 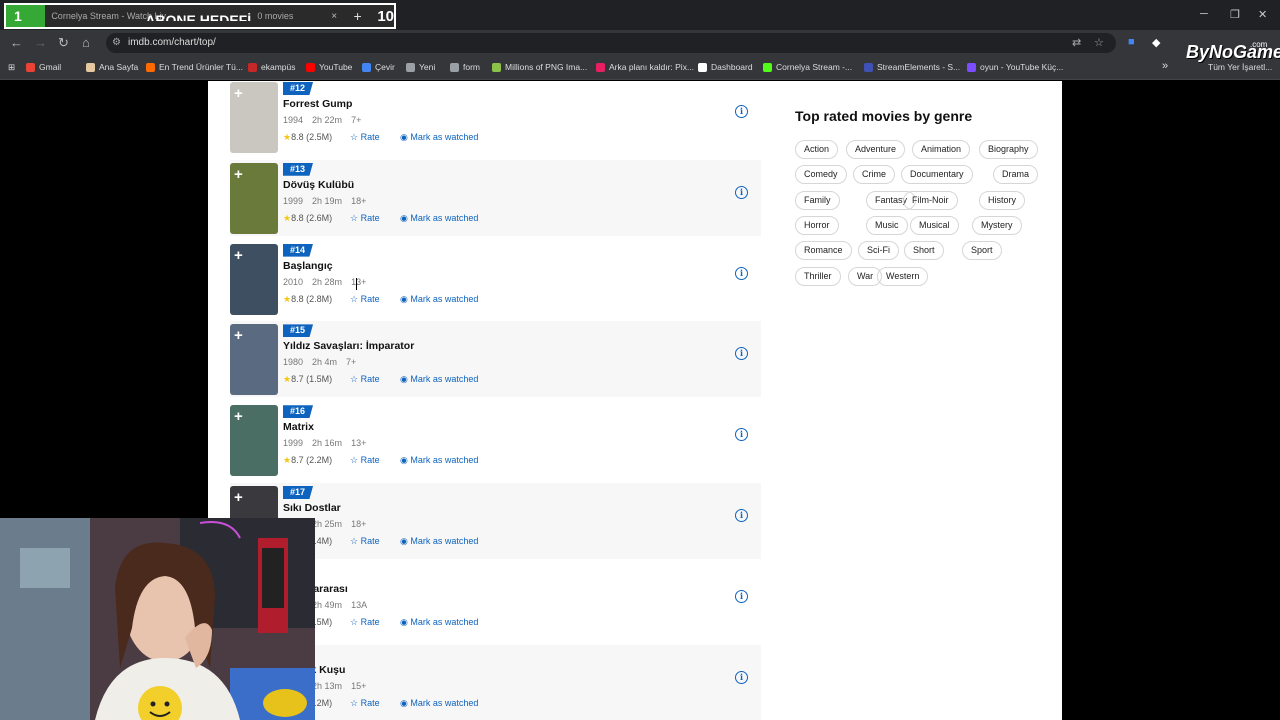 What do you see at coordinates (930, 200) in the screenshot?
I see `genre-chip: Film-Noir` at bounding box center [930, 200].